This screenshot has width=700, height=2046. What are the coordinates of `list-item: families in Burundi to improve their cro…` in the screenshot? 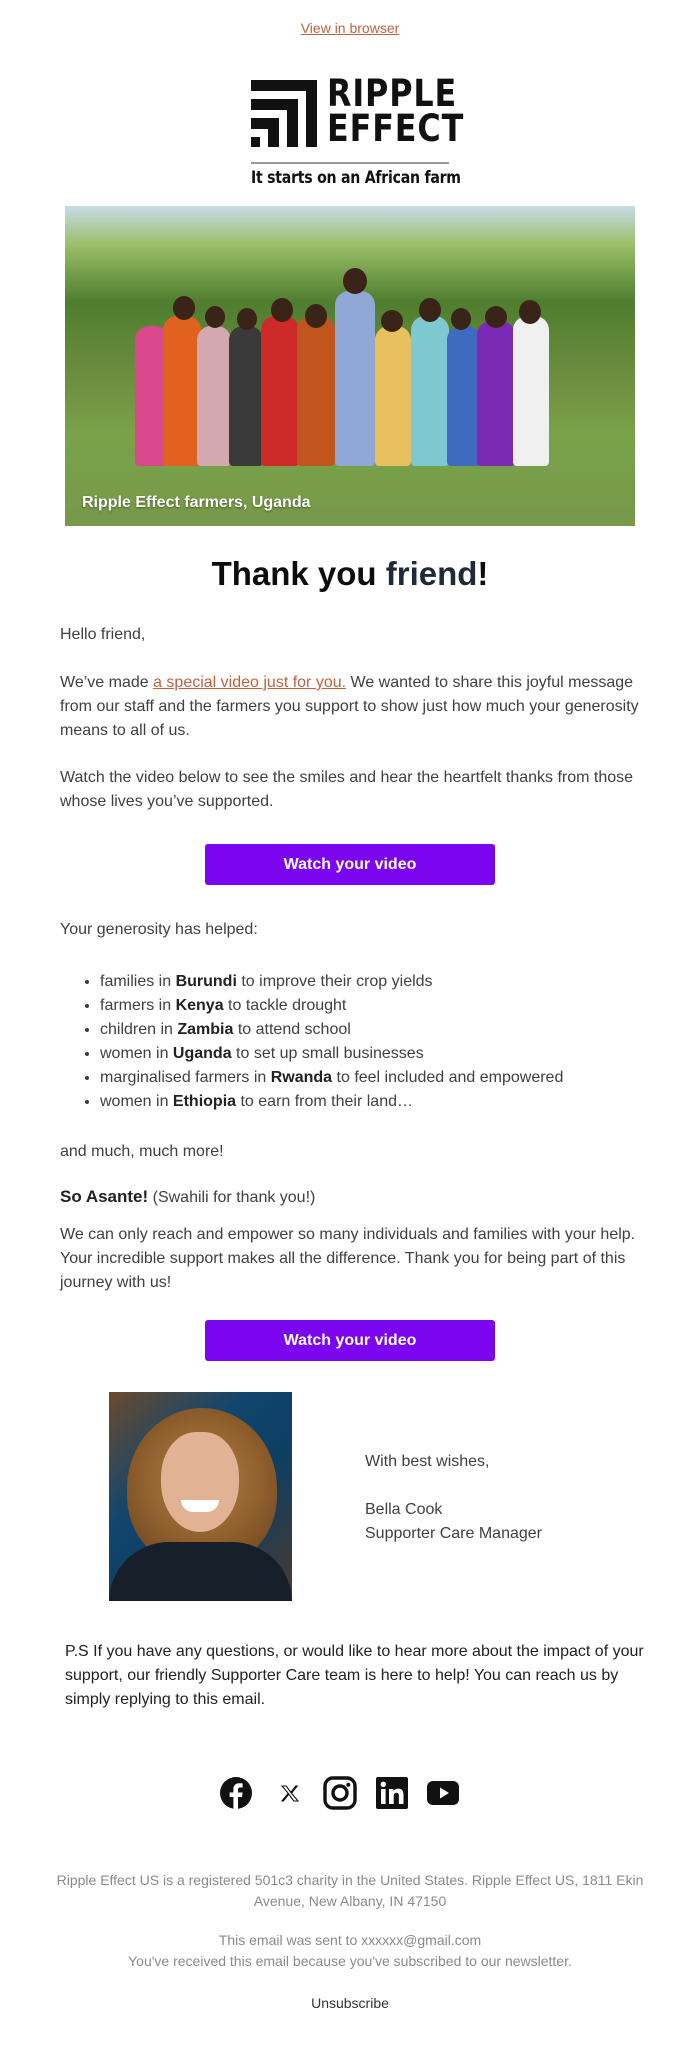 It's located at (380, 982).